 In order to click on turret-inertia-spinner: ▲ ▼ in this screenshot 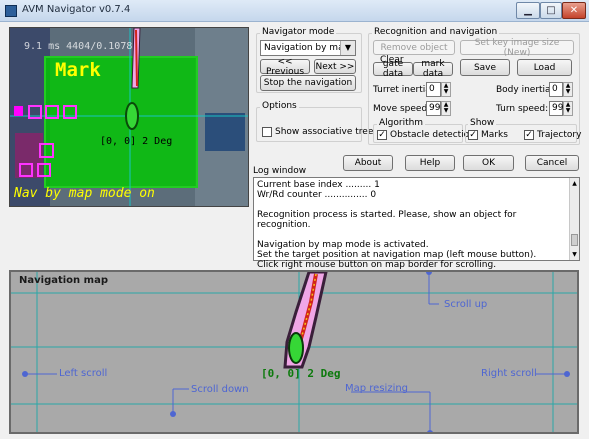, I will do `click(446, 89)`.